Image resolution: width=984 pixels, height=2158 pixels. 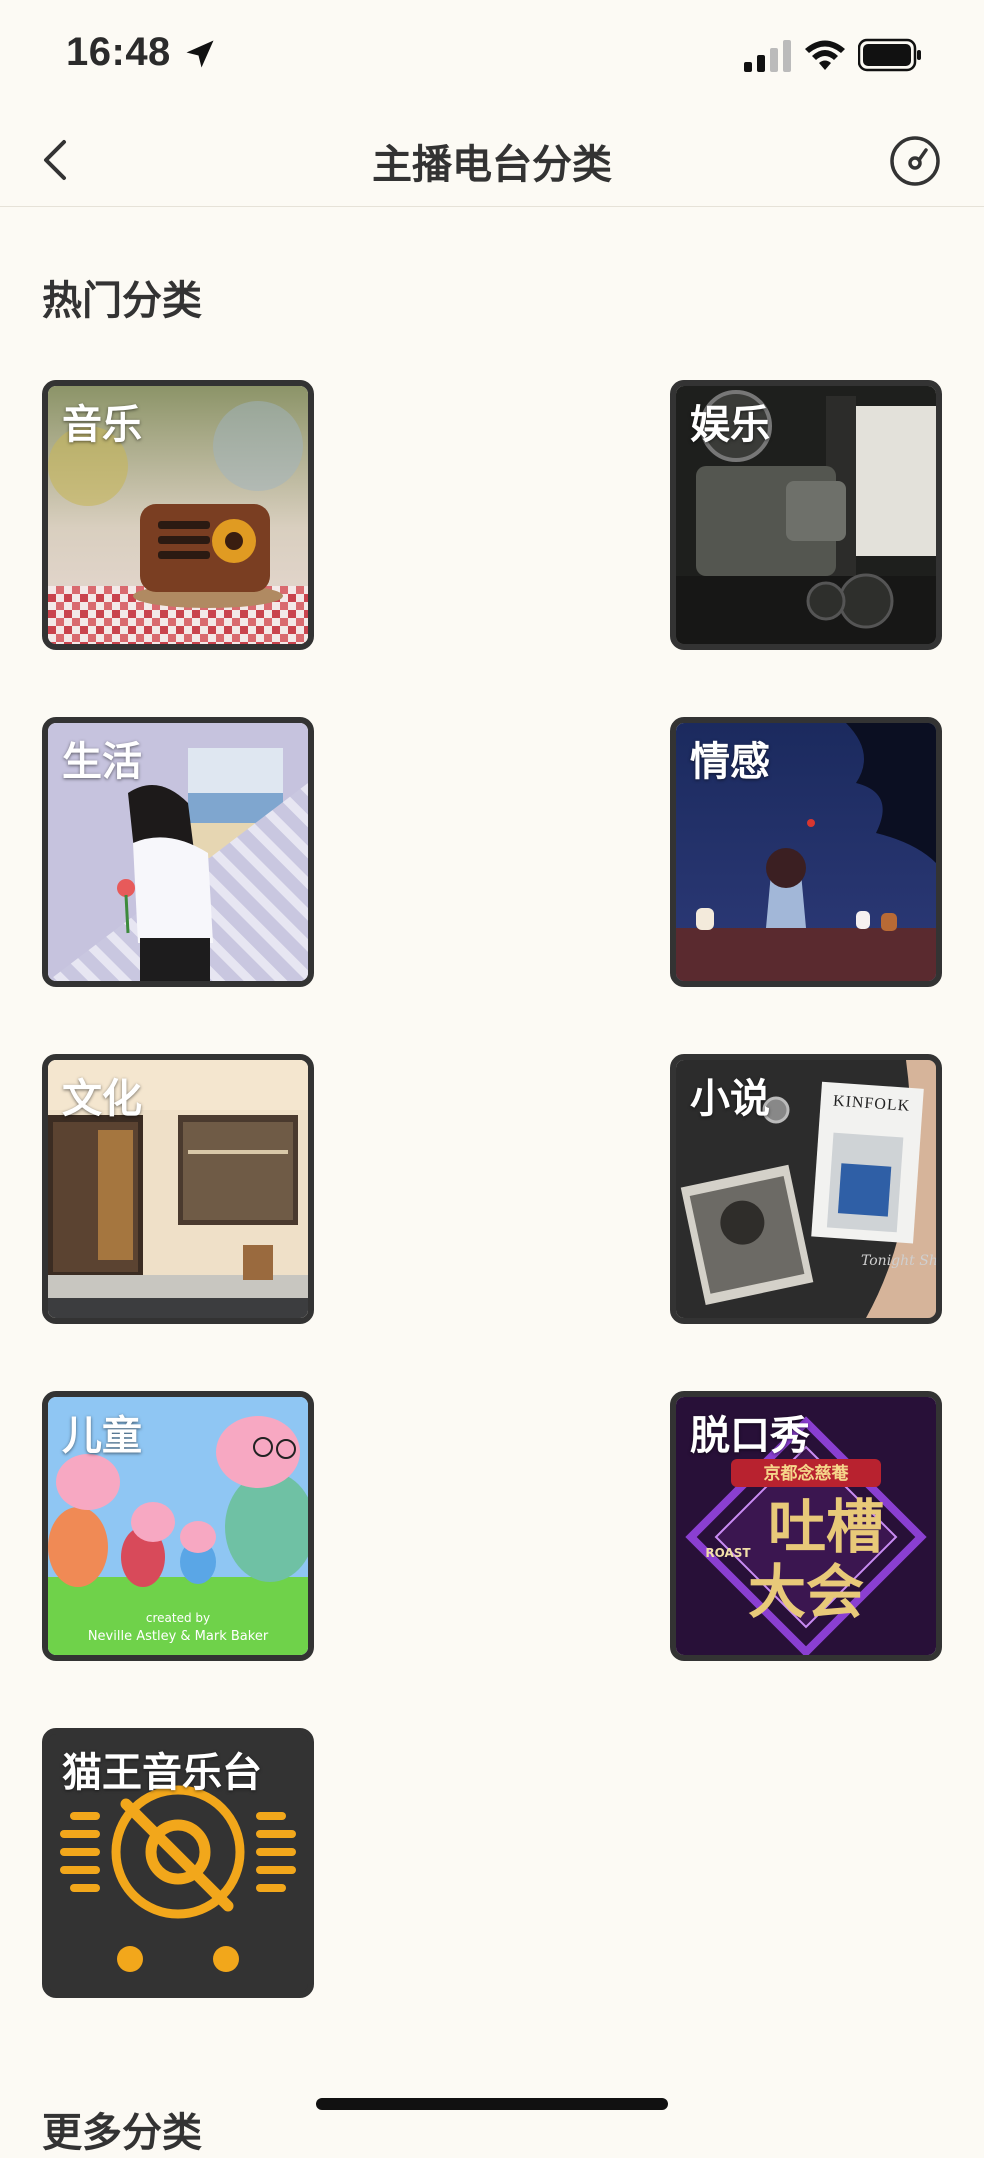 I want to click on status-time: 16:48, so click(x=118, y=52).